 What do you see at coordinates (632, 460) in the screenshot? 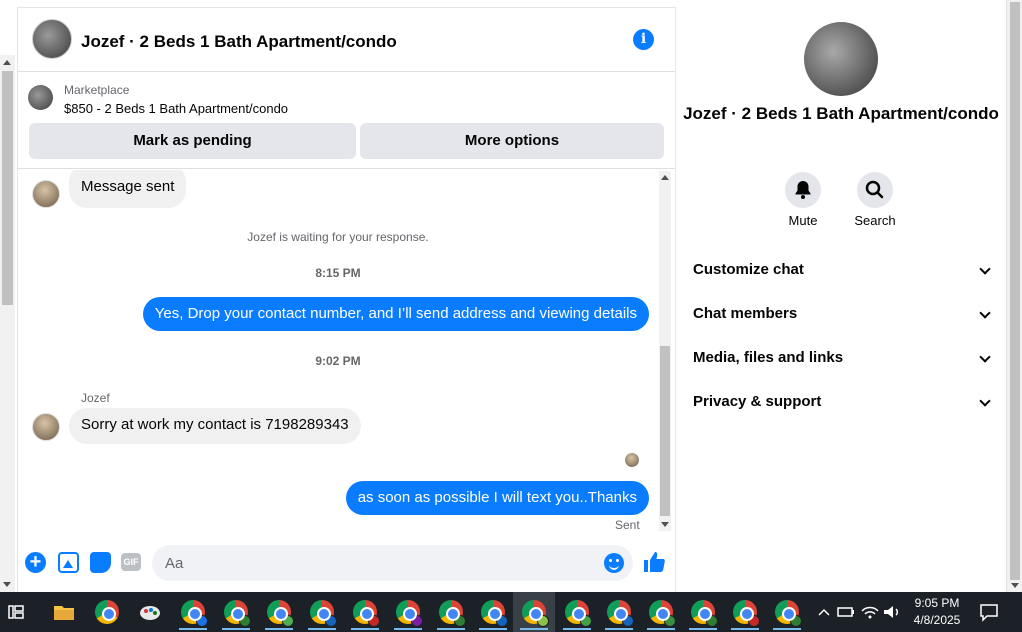
I see `seen-indicator-avatar` at bounding box center [632, 460].